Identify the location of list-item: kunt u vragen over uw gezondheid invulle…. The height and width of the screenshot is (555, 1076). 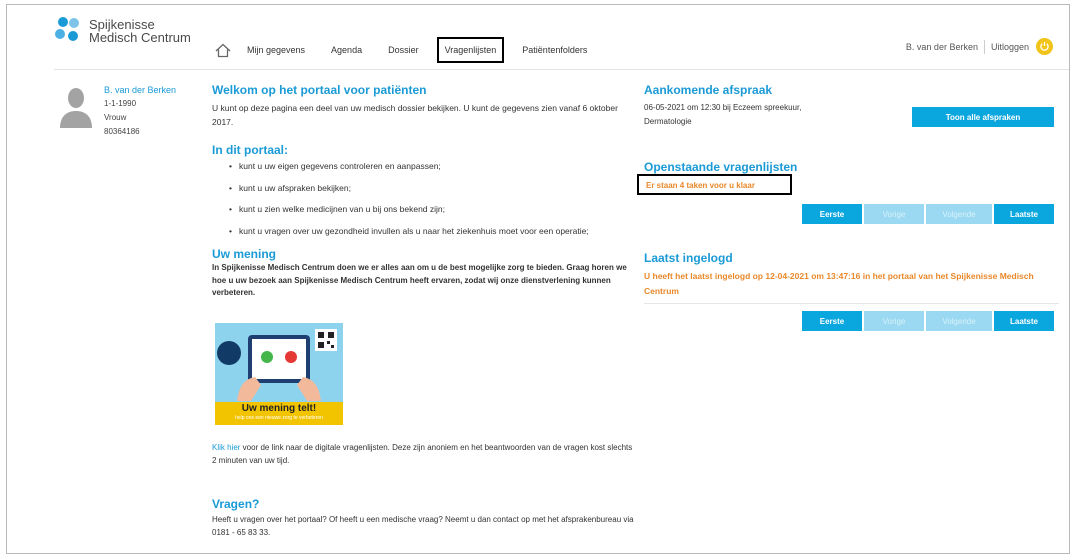
(433, 231).